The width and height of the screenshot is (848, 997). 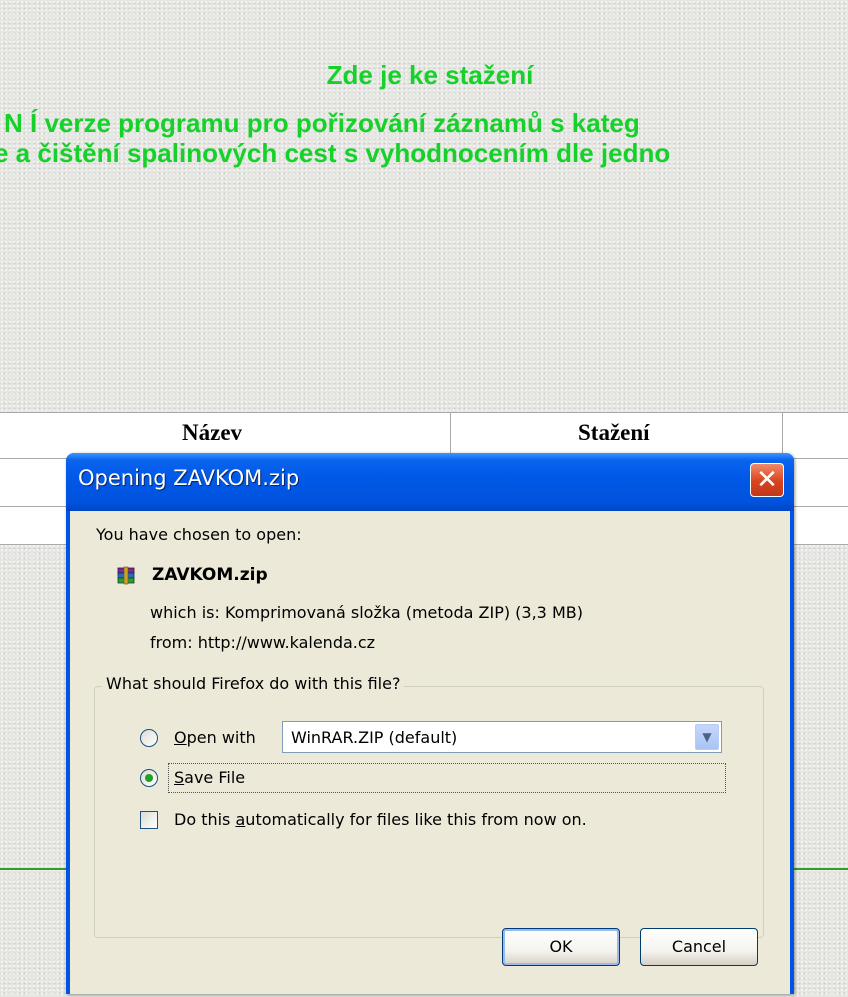 What do you see at coordinates (149, 738) in the screenshot?
I see `open-with-radio` at bounding box center [149, 738].